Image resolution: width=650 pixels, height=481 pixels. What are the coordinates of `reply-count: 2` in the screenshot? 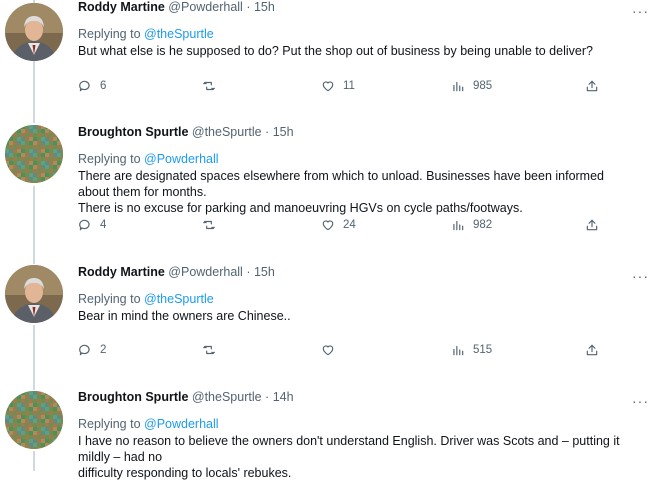 It's located at (103, 350).